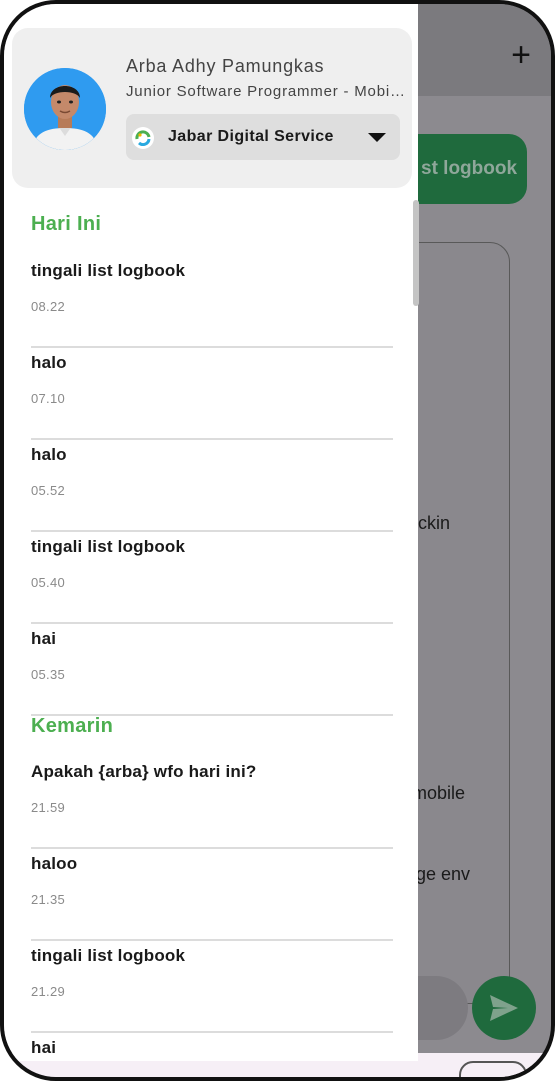 The image size is (555, 1081). I want to click on chat-time: 08.22, so click(48, 306).